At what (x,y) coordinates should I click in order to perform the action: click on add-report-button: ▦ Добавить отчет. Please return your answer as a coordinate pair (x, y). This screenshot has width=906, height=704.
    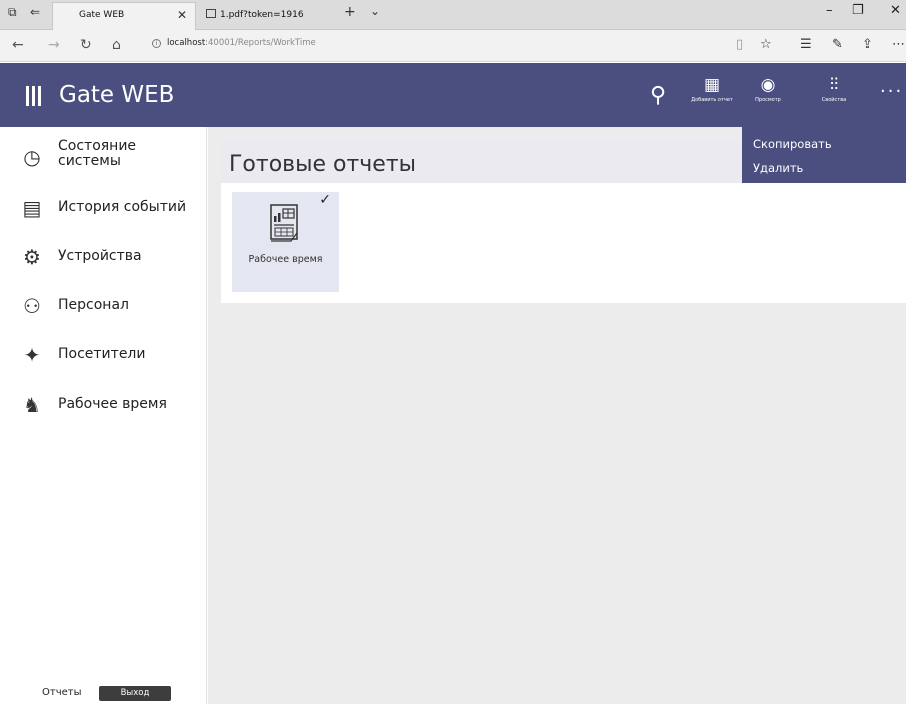
    Looking at the image, I should click on (712, 89).